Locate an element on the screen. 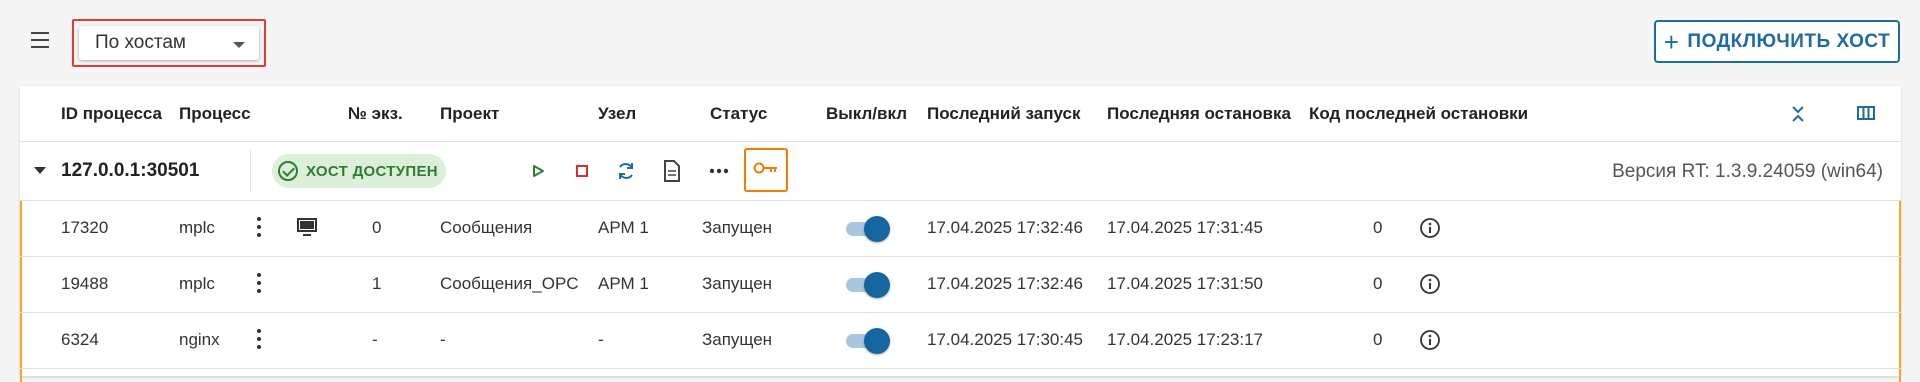 Image resolution: width=1920 pixels, height=382 pixels. key-icon is located at coordinates (766, 170).